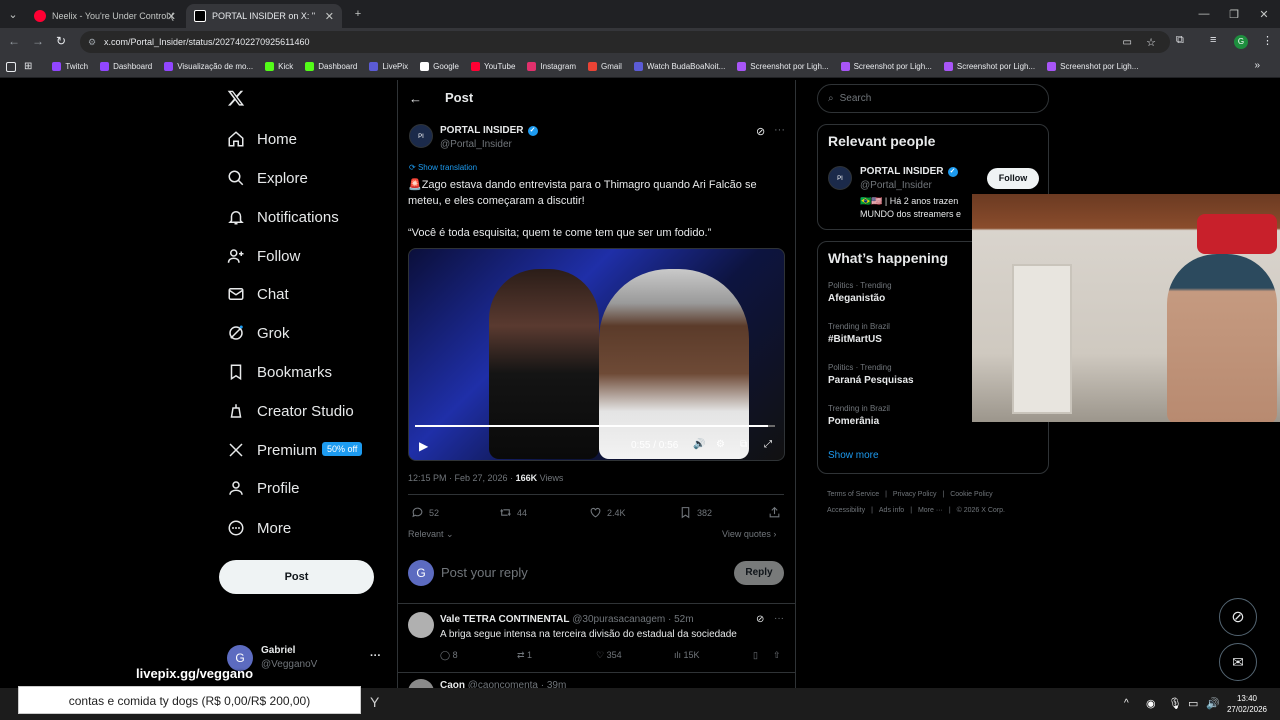  Describe the element at coordinates (374, 702) in the screenshot. I see `taskbar-app-icon: Y` at that location.